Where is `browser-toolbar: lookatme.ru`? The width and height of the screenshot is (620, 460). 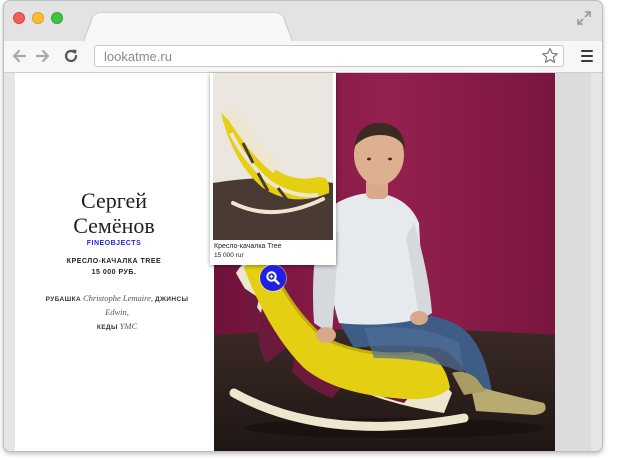
browser-toolbar: lookatme.ru is located at coordinates (303, 57).